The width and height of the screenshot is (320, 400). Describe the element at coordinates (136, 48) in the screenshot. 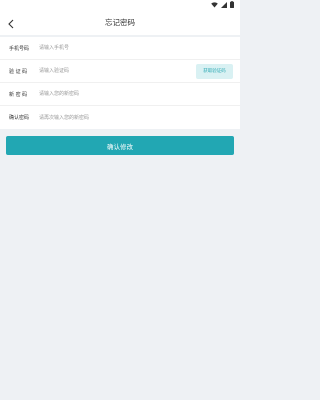

I see `phone-input` at that location.